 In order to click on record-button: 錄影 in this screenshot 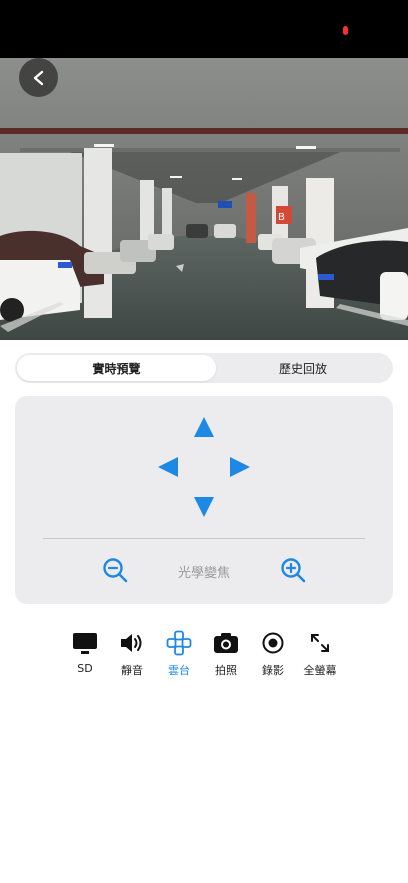, I will do `click(273, 655)`.